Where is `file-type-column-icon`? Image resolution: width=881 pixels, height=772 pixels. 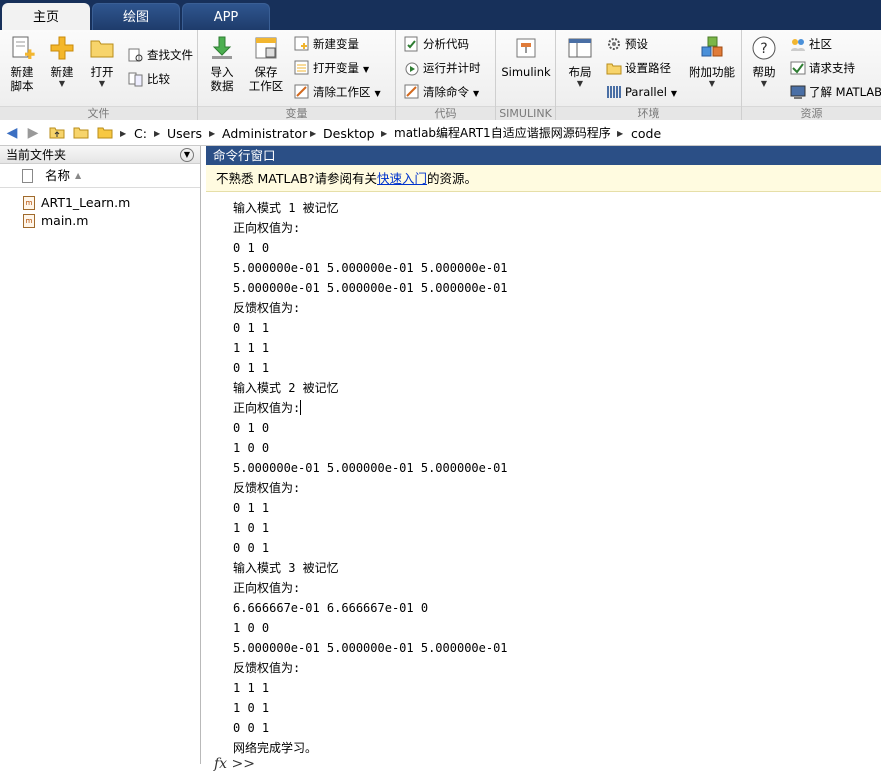 file-type-column-icon is located at coordinates (27, 176).